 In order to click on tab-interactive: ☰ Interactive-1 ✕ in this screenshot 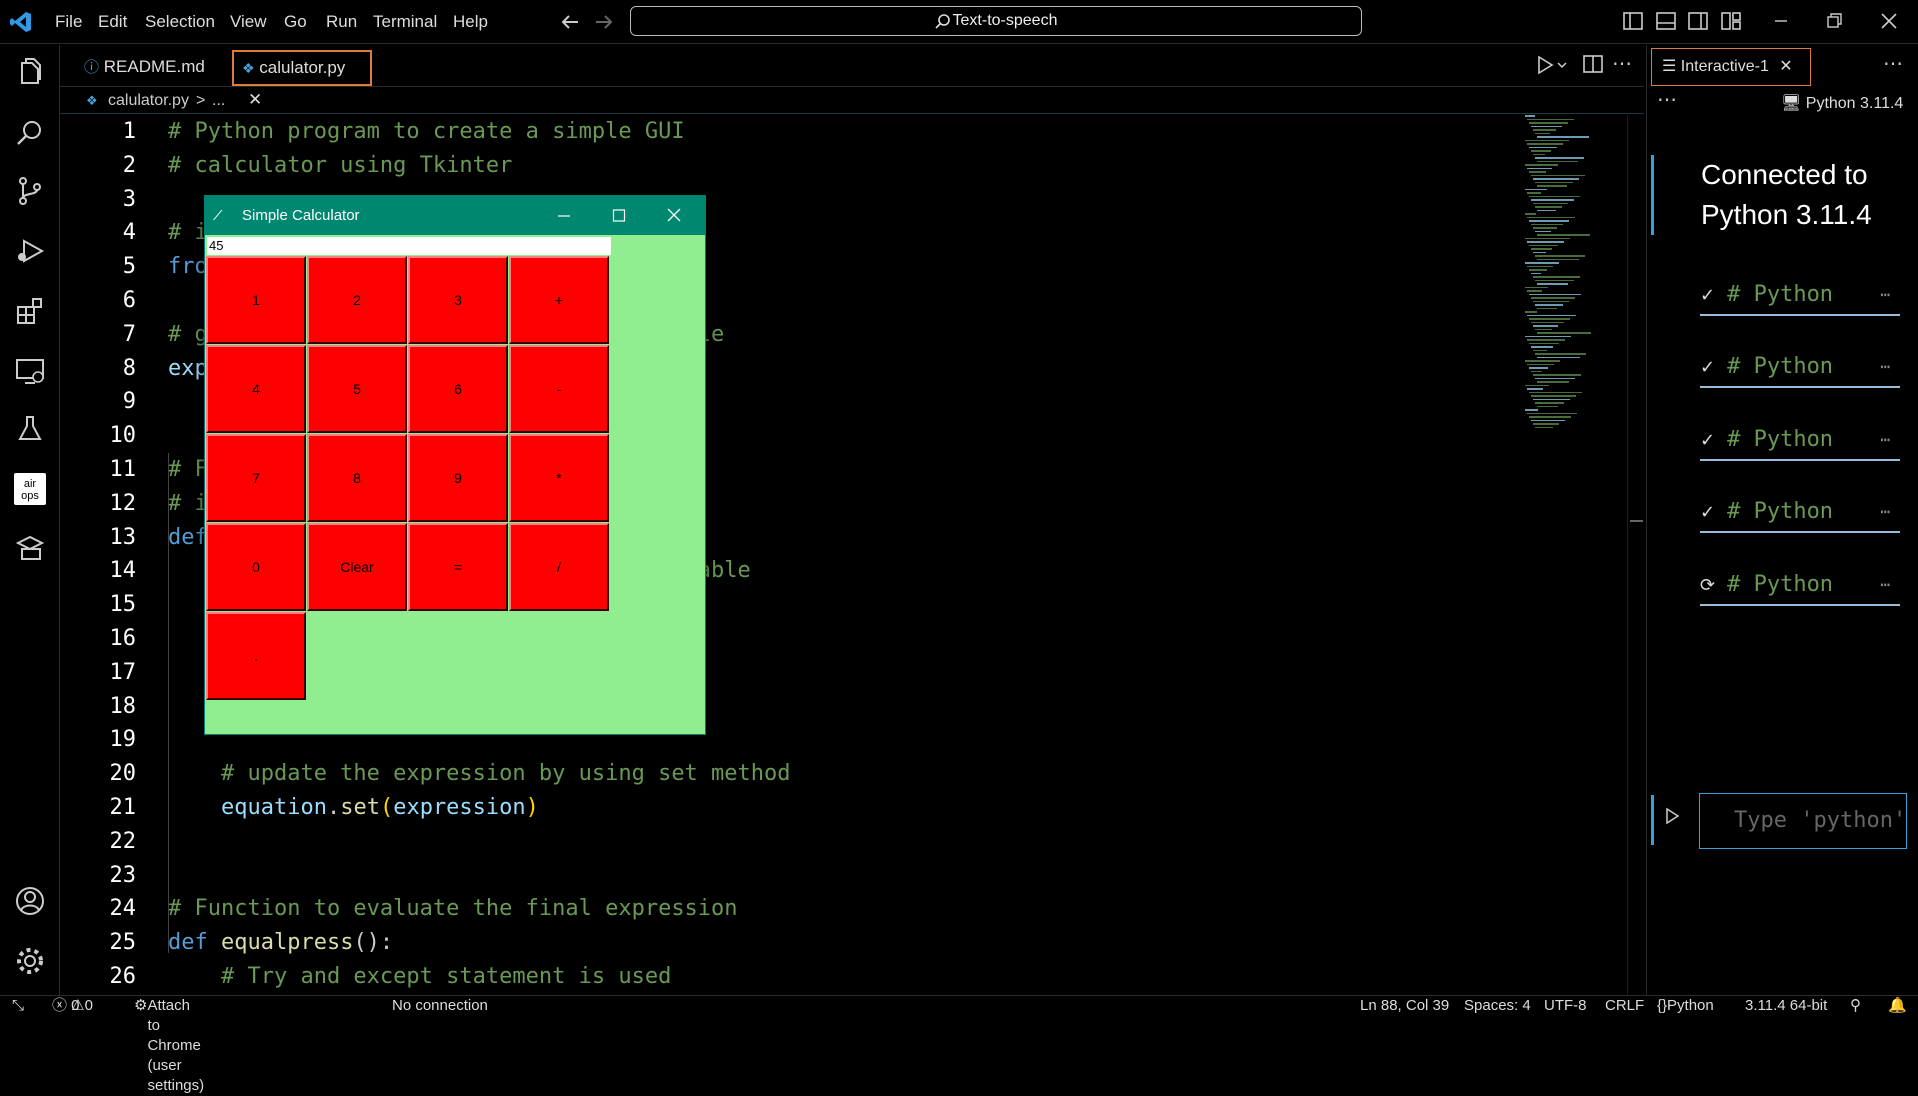, I will do `click(1731, 67)`.